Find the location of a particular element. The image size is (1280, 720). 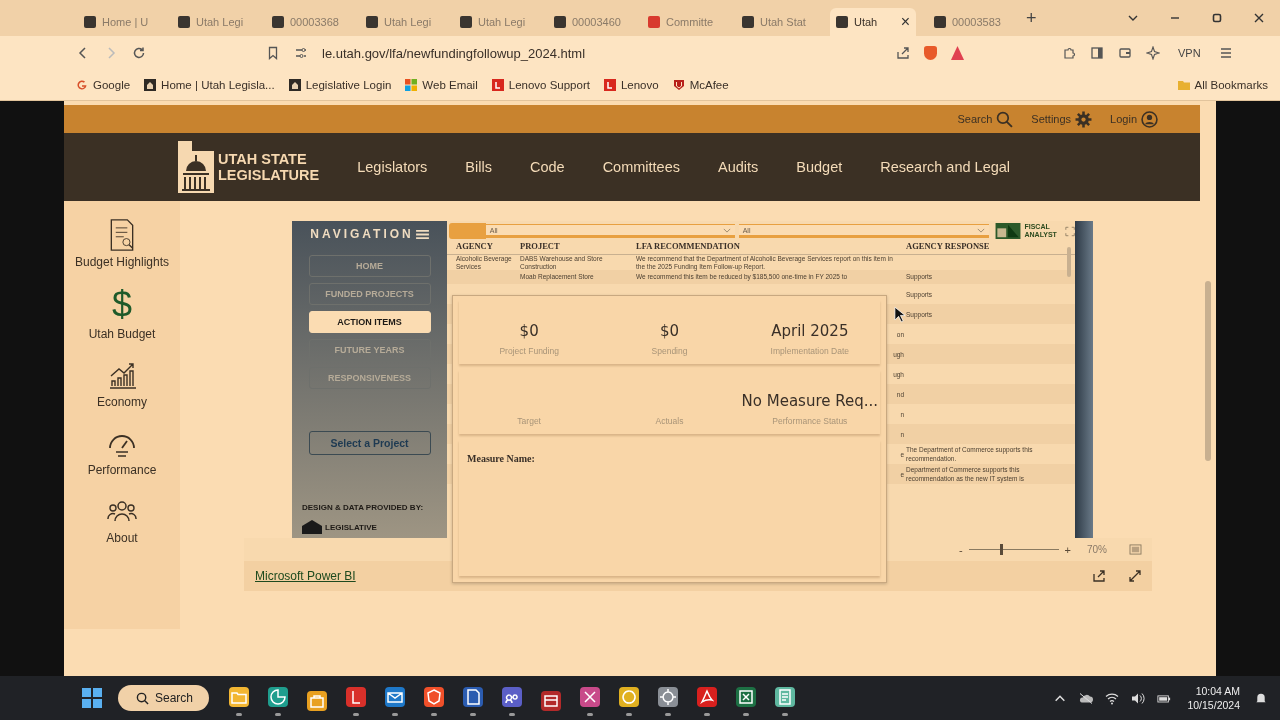

sidebar-item: Economy is located at coordinates (122, 384).